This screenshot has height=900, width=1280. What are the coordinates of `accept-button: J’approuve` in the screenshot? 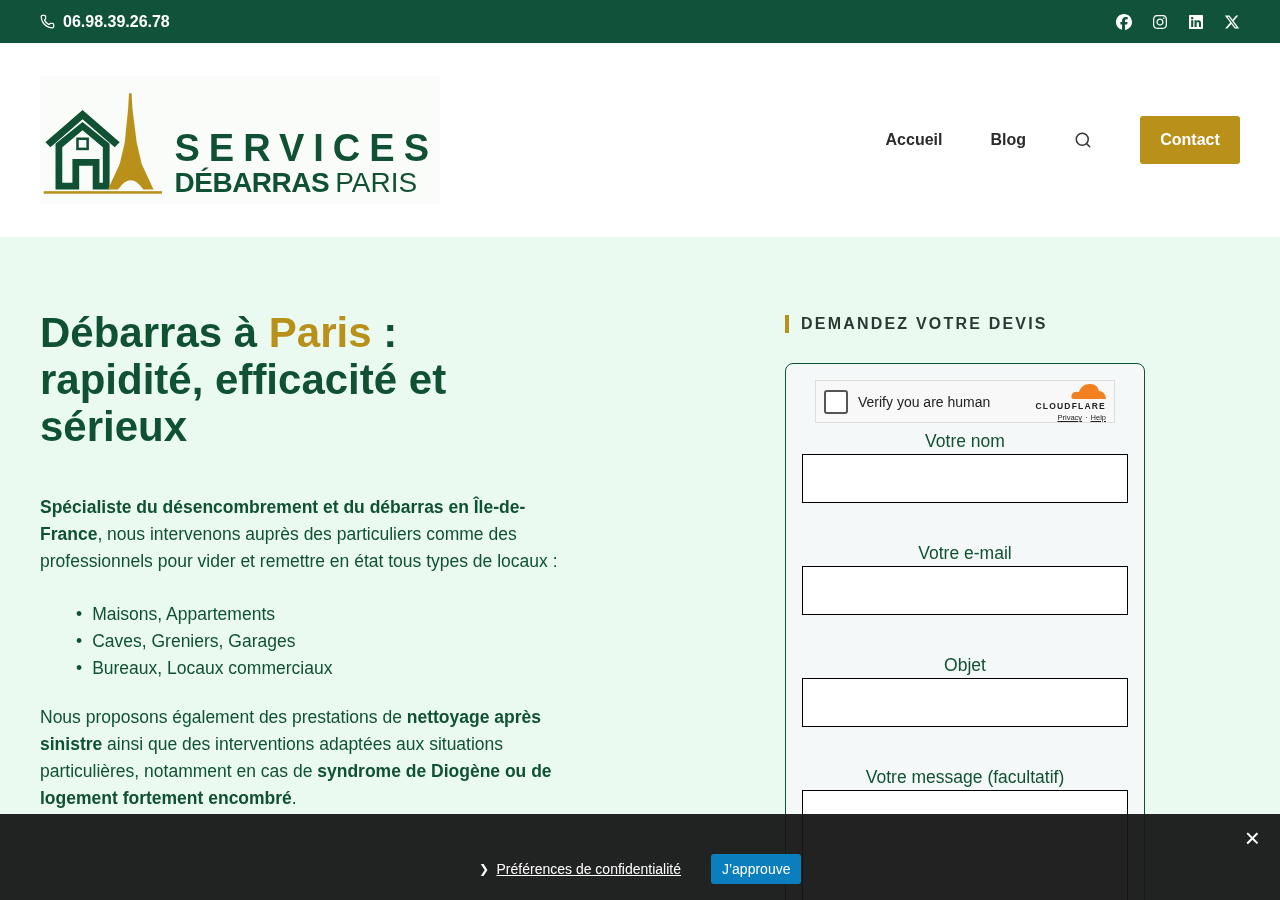 It's located at (756, 869).